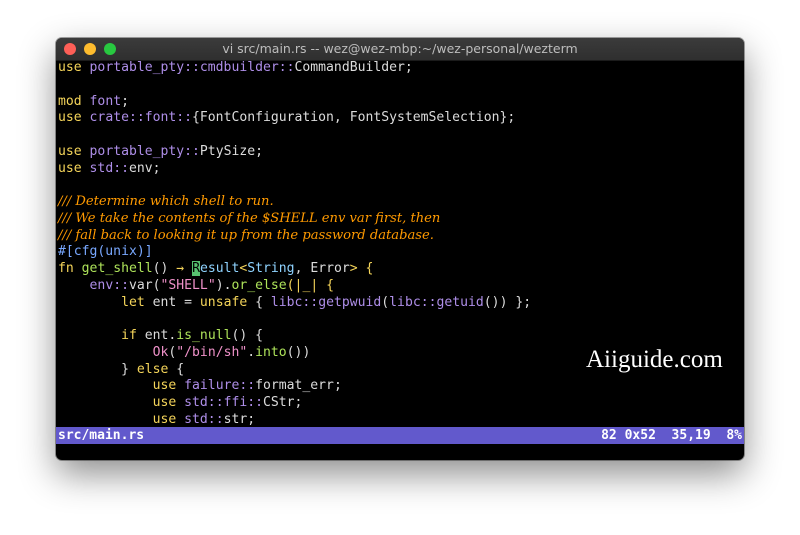 This screenshot has height=535, width=800. Describe the element at coordinates (671, 435) in the screenshot. I see `status-cursor-position: 82 0x52 35,19 8%` at that location.